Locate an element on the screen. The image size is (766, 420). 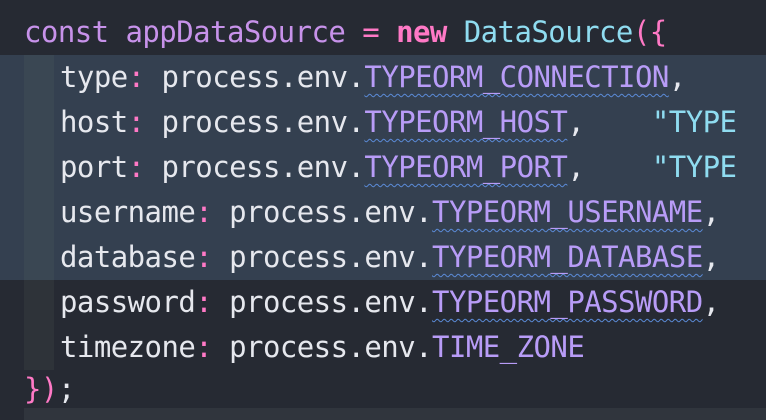
close-brace: }) is located at coordinates (41, 389).